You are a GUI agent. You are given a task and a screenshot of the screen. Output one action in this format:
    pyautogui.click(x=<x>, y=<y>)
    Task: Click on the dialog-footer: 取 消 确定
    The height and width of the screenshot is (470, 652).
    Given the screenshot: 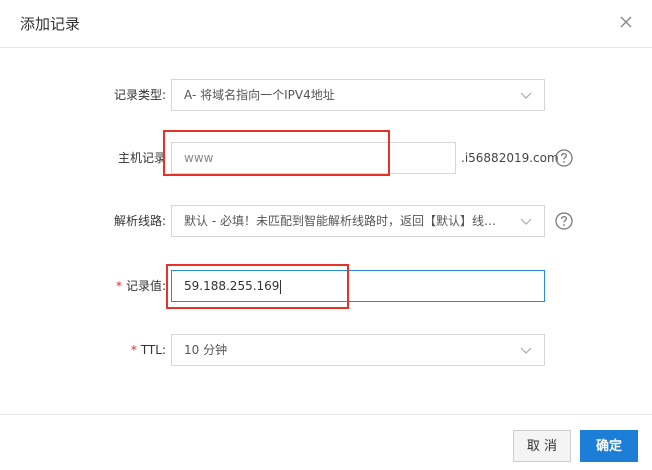 What is the action you would take?
    pyautogui.click(x=326, y=442)
    